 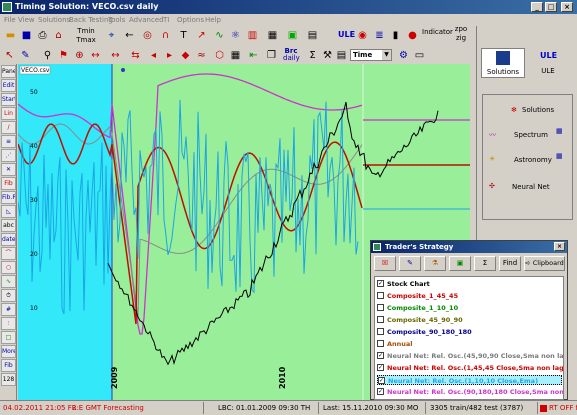 What do you see at coordinates (312, 56) in the screenshot?
I see `sigma-icon: Σ` at bounding box center [312, 56].